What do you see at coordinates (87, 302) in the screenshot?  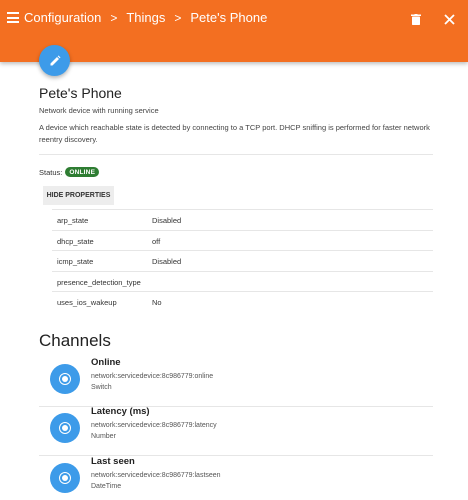 I see `property-key: uses_ios_wakeup` at bounding box center [87, 302].